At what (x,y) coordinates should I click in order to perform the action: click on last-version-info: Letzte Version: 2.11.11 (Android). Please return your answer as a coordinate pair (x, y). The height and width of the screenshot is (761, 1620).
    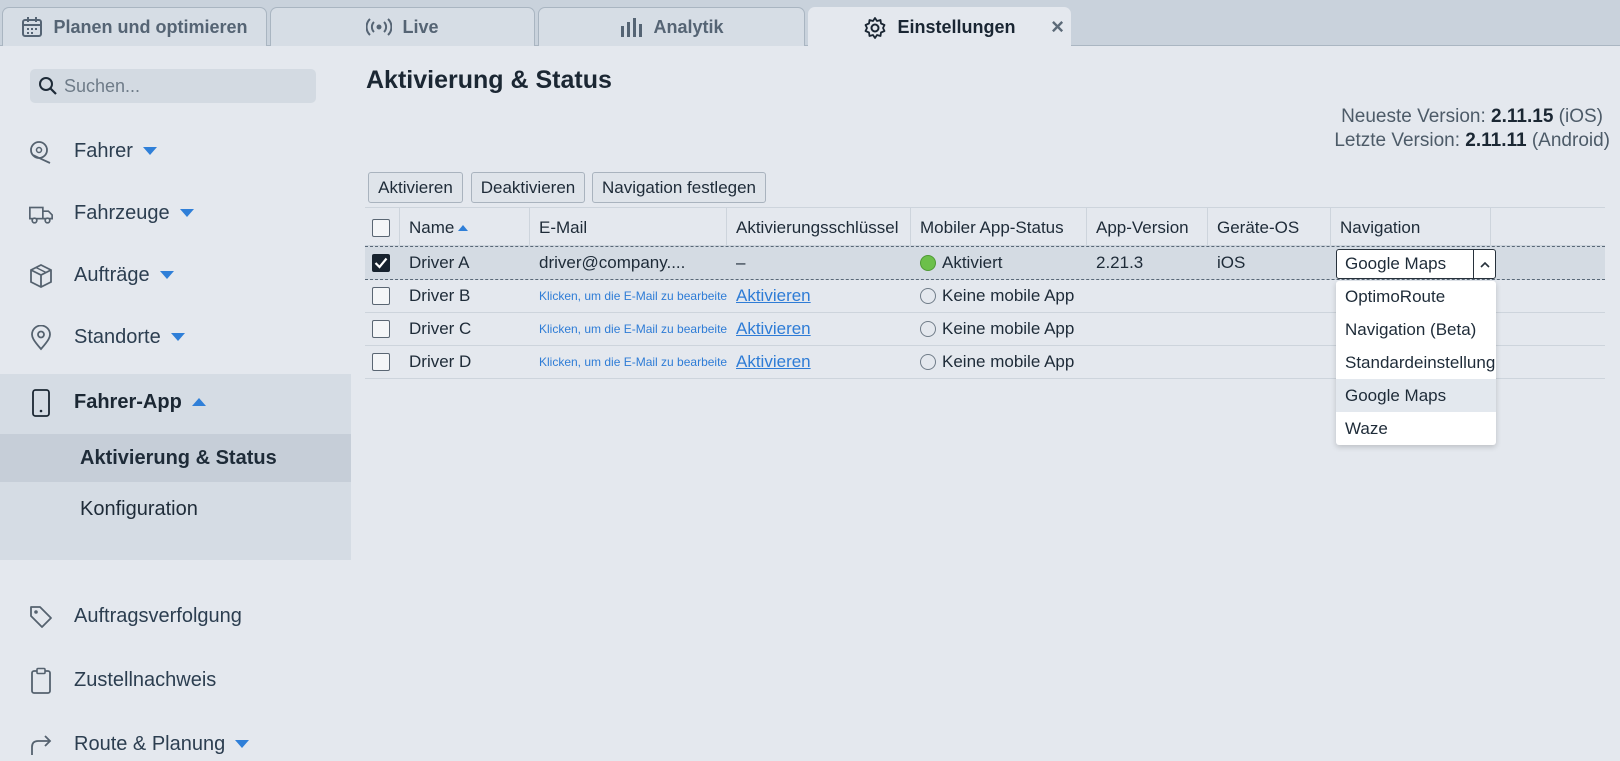
    Looking at the image, I should click on (1472, 141).